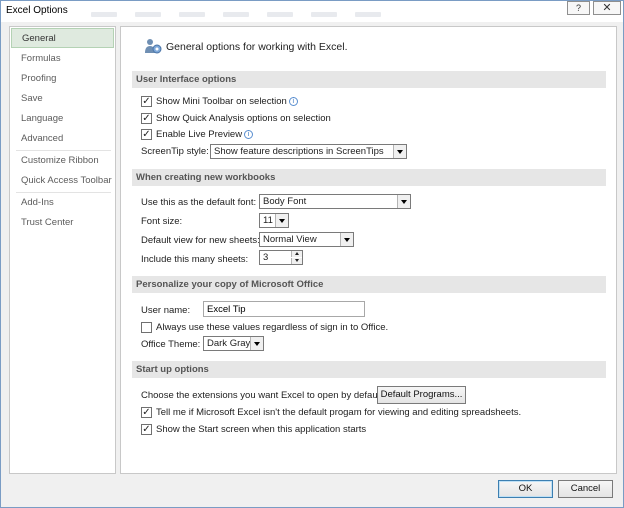 The width and height of the screenshot is (624, 508). What do you see at coordinates (62, 119) in the screenshot?
I see `sidebar-item-language: Language` at bounding box center [62, 119].